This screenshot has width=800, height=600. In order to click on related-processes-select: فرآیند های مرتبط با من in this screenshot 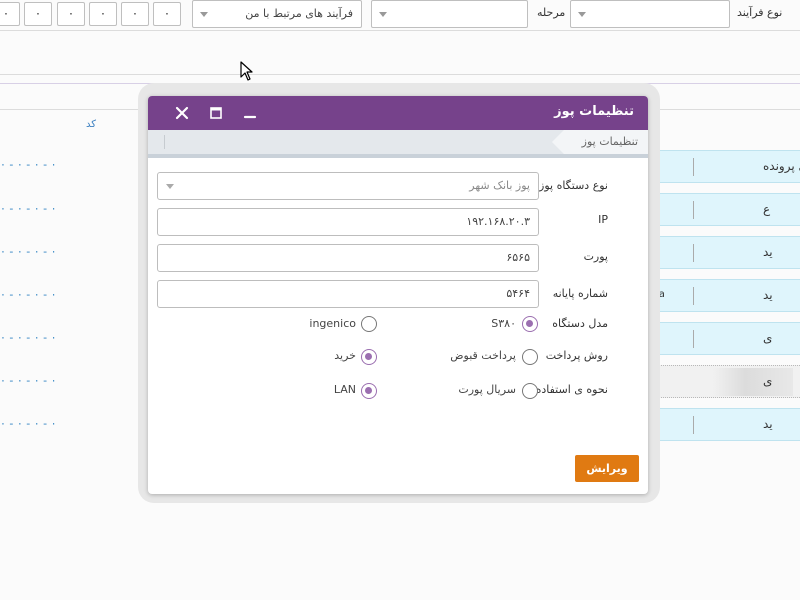, I will do `click(277, 14)`.